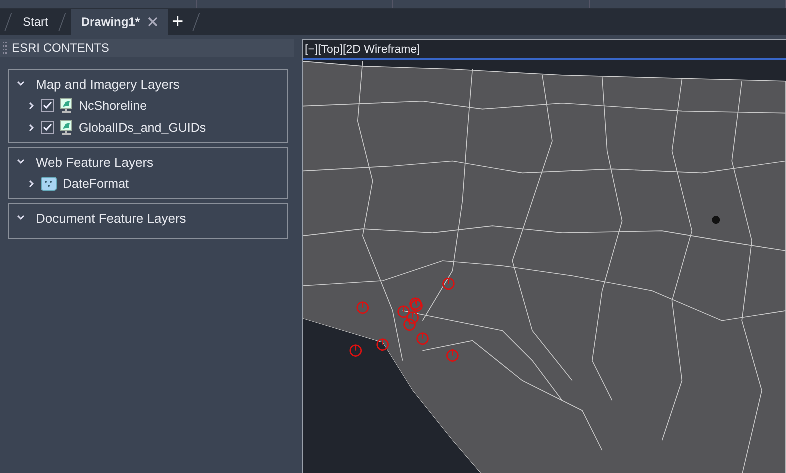  What do you see at coordinates (148, 81) in the screenshot?
I see `group-header: Map and Imagery Layers` at bounding box center [148, 81].